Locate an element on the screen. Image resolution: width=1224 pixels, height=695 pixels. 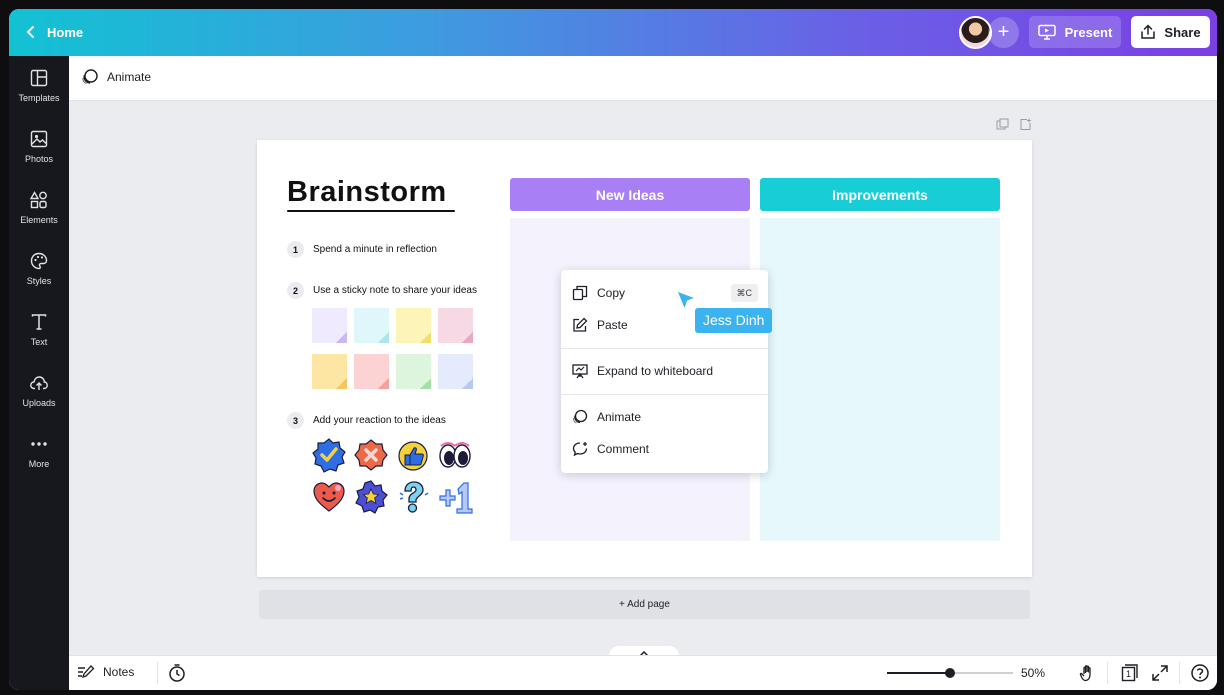
question-mark-sticker is located at coordinates (413, 497).